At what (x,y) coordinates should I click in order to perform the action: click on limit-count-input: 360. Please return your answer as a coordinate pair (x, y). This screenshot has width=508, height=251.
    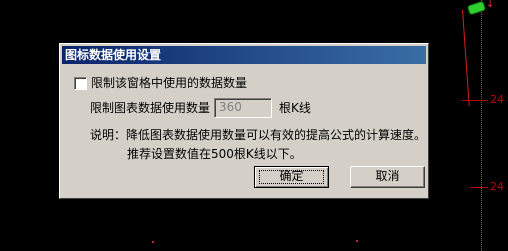
    Looking at the image, I should click on (243, 108).